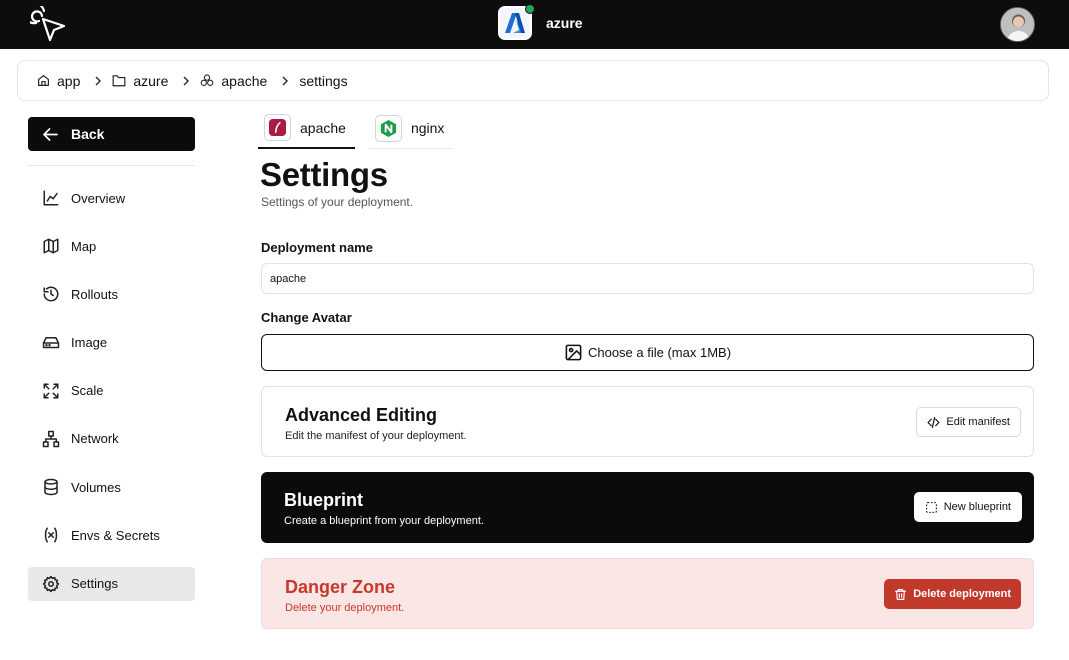  What do you see at coordinates (340, 587) in the screenshot?
I see `danger-zone-title: Danger Zone` at bounding box center [340, 587].